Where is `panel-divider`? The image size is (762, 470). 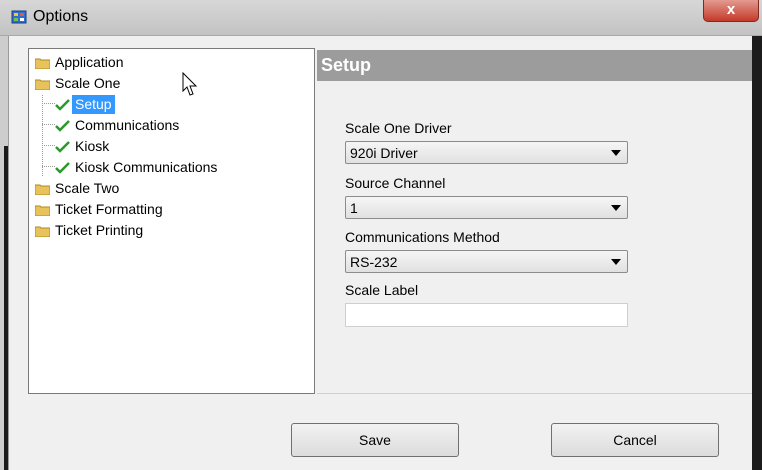 panel-divider is located at coordinates (534, 393).